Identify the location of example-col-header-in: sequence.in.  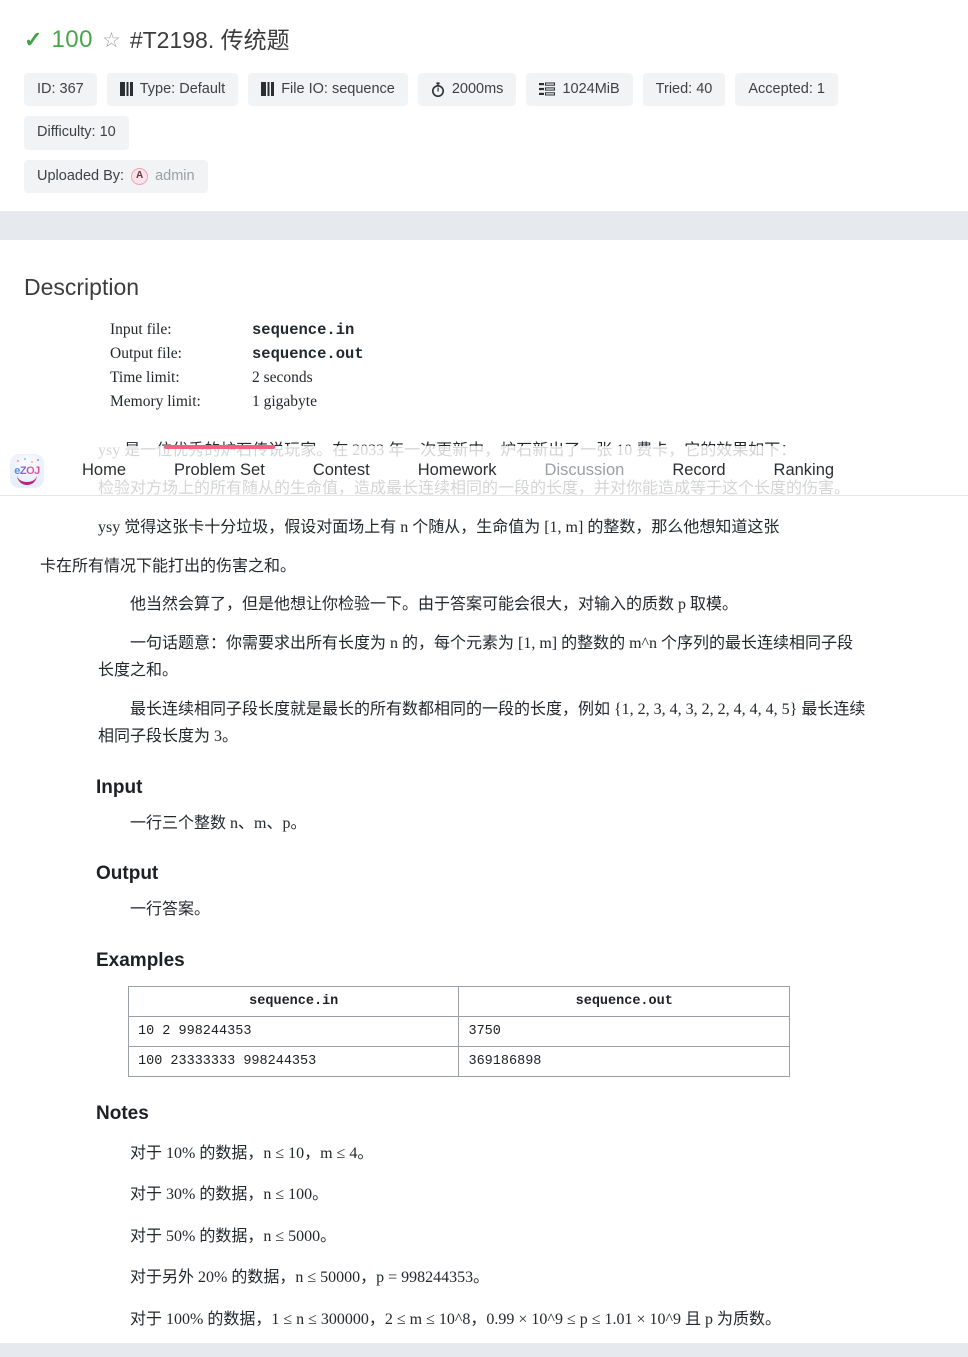
(293, 1001).